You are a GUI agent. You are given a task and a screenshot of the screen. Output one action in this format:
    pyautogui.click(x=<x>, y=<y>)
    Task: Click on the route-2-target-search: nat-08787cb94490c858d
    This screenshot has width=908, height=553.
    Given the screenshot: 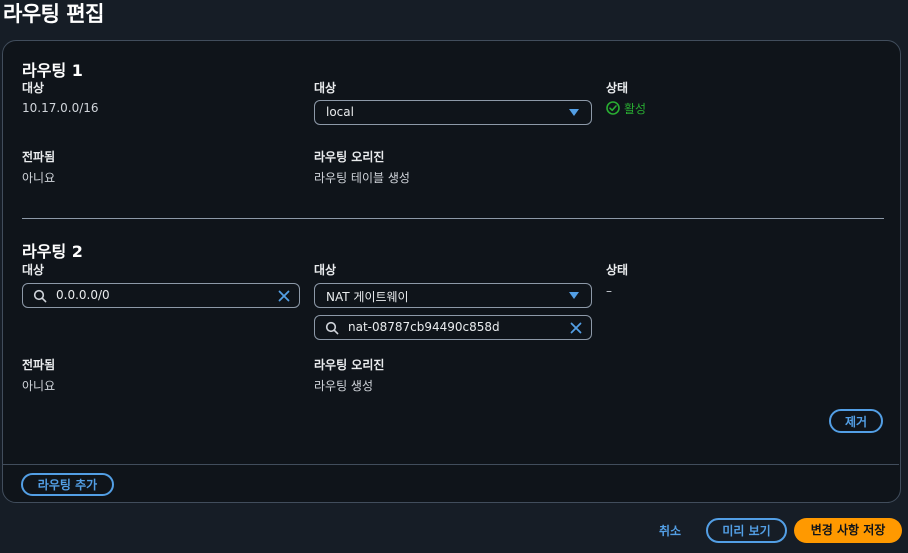 What is the action you would take?
    pyautogui.click(x=453, y=327)
    